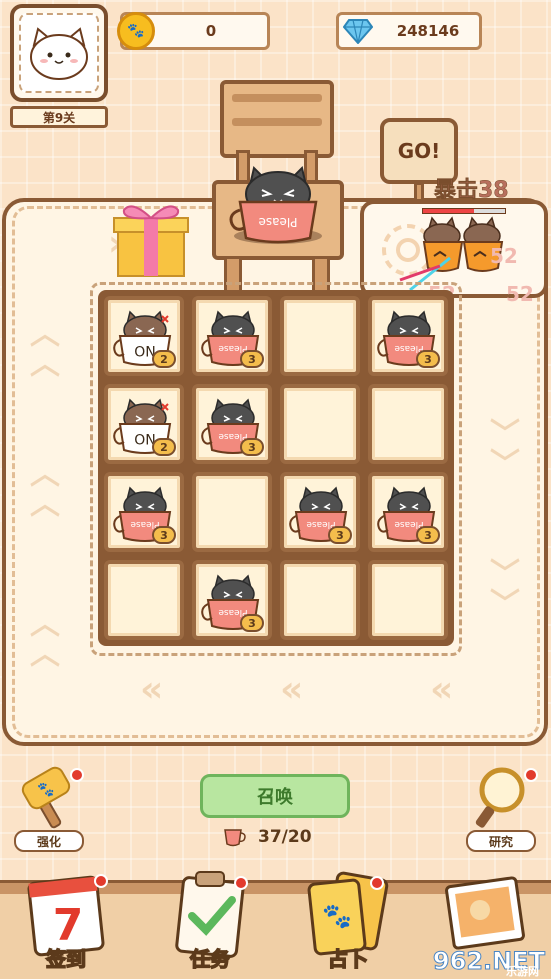 This screenshot has width=551, height=979. What do you see at coordinates (235, 838) in the screenshot?
I see `cup-icon` at bounding box center [235, 838].